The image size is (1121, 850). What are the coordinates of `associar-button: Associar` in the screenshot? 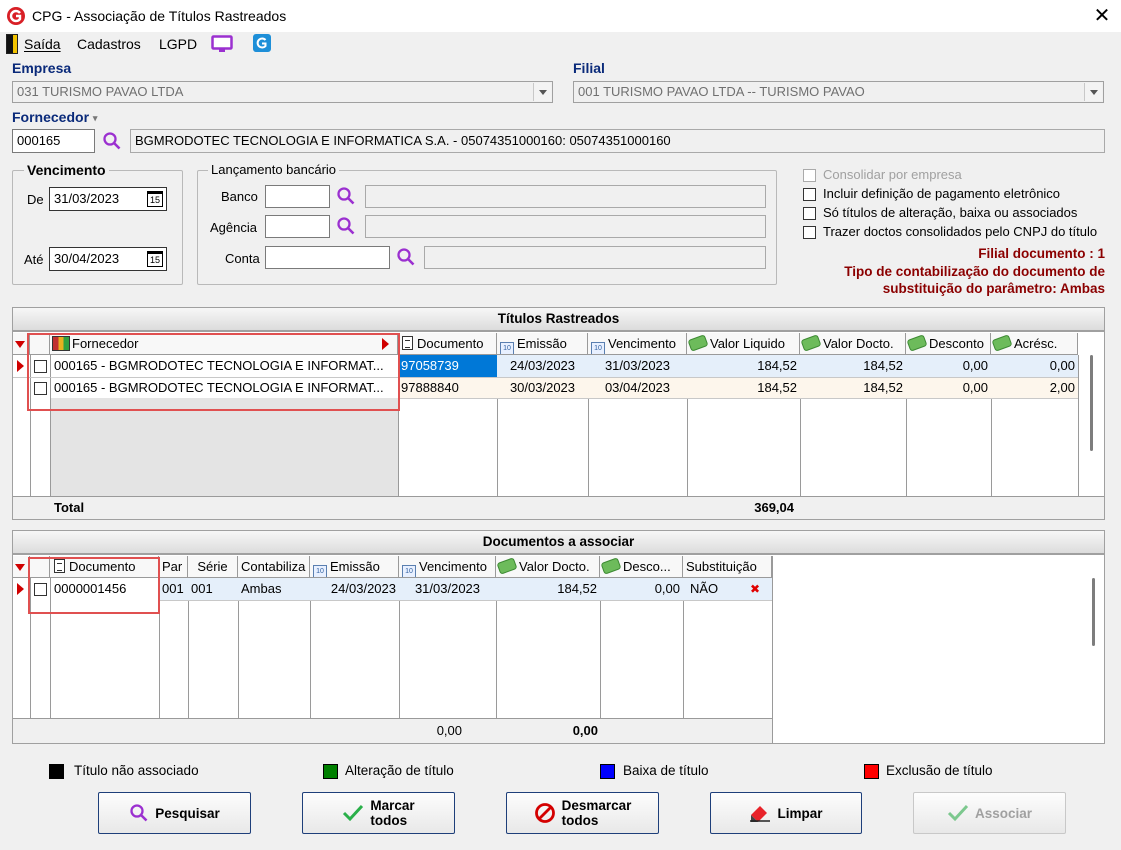 It's located at (989, 813).